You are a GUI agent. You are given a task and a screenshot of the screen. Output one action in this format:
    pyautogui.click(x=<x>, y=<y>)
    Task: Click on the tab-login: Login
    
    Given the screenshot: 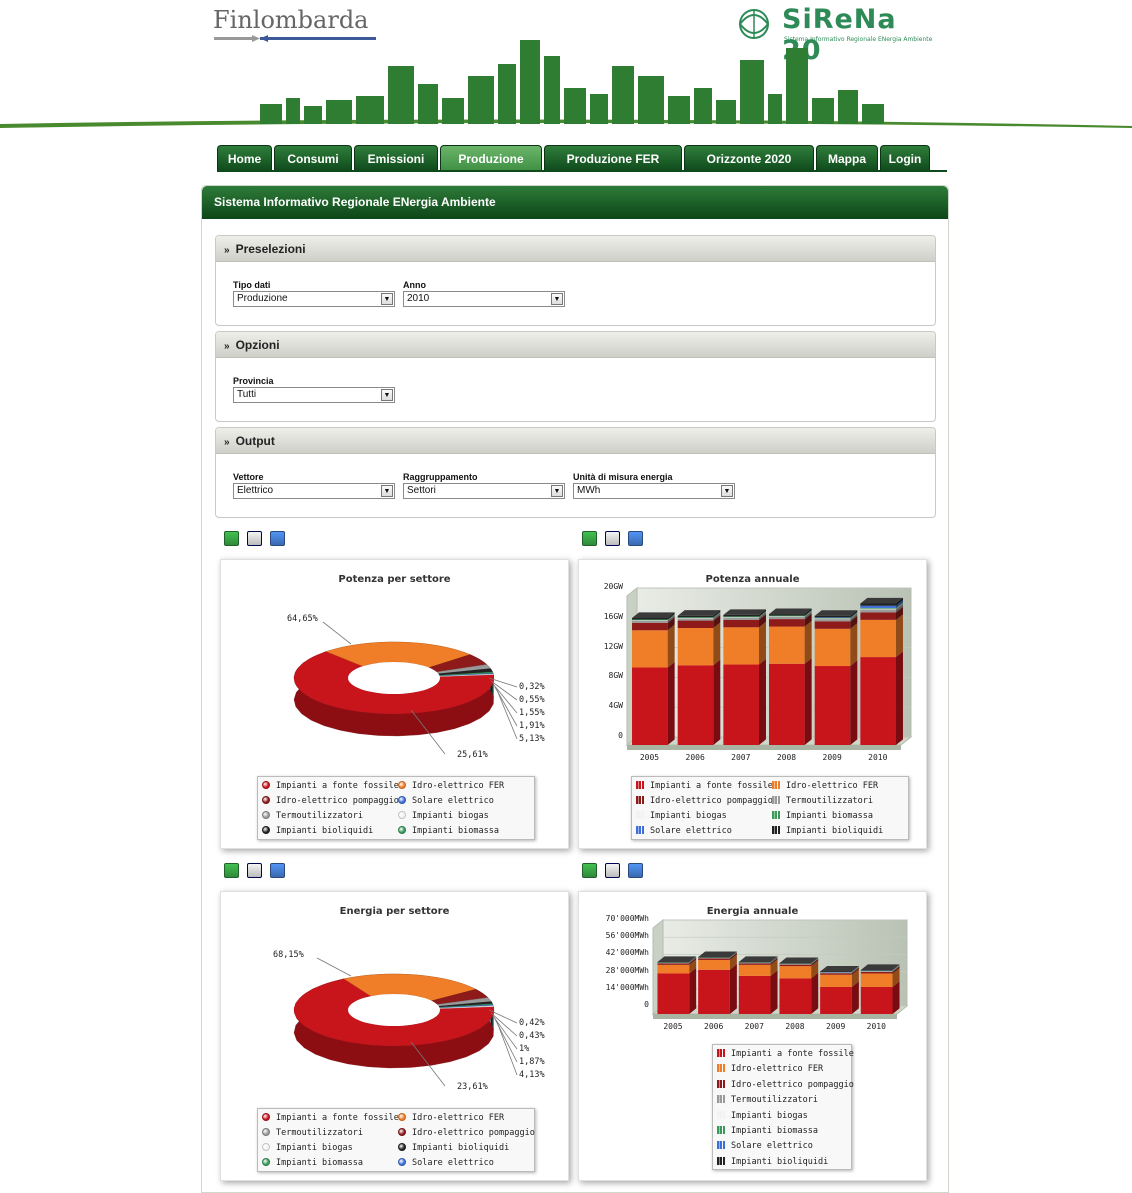 What is the action you would take?
    pyautogui.click(x=905, y=158)
    